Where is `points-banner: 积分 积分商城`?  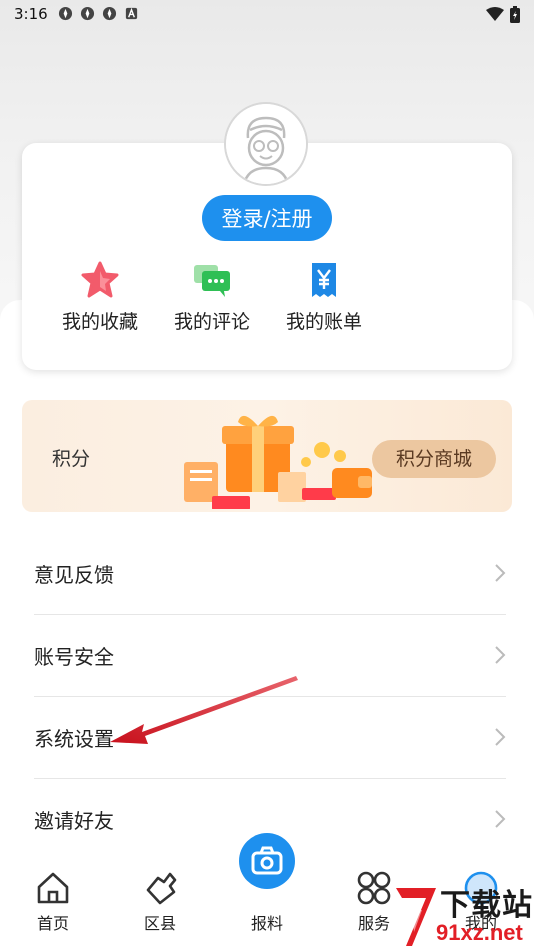
points-banner: 积分 积分商城 is located at coordinates (267, 456).